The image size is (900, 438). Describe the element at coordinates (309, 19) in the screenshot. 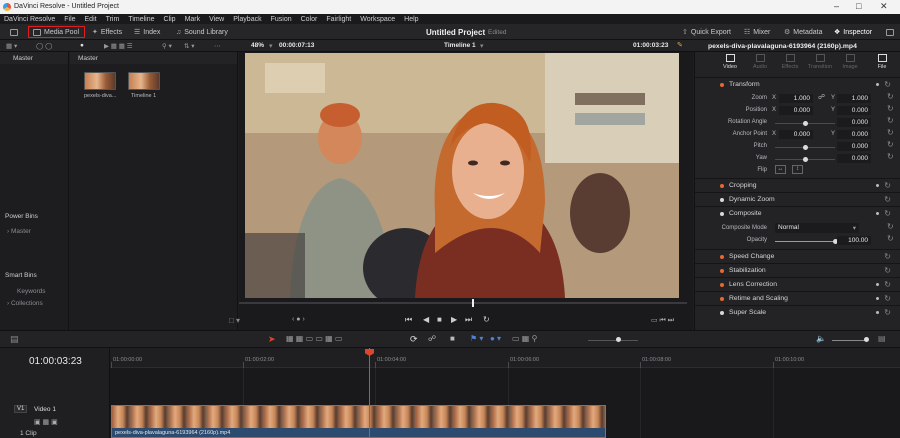

I see `menu-color: Color` at that location.